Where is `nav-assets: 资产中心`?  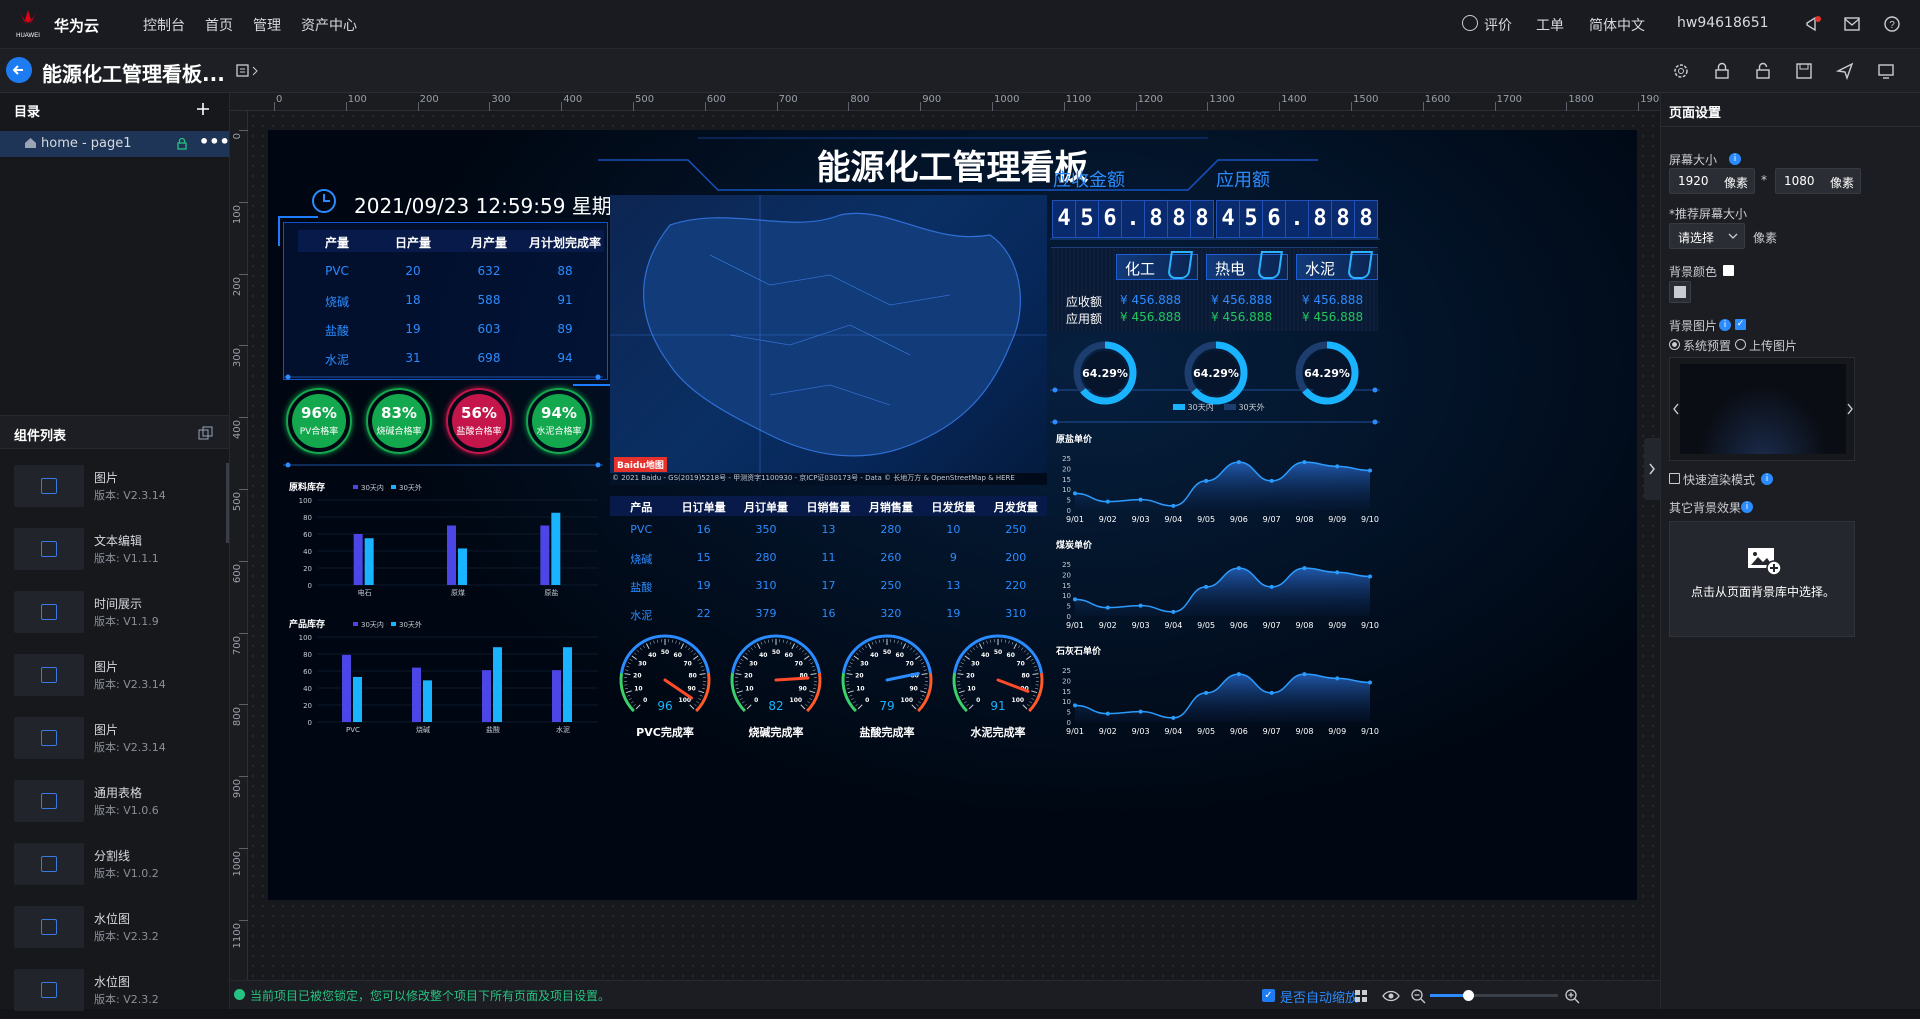 nav-assets: 资产中心 is located at coordinates (329, 25).